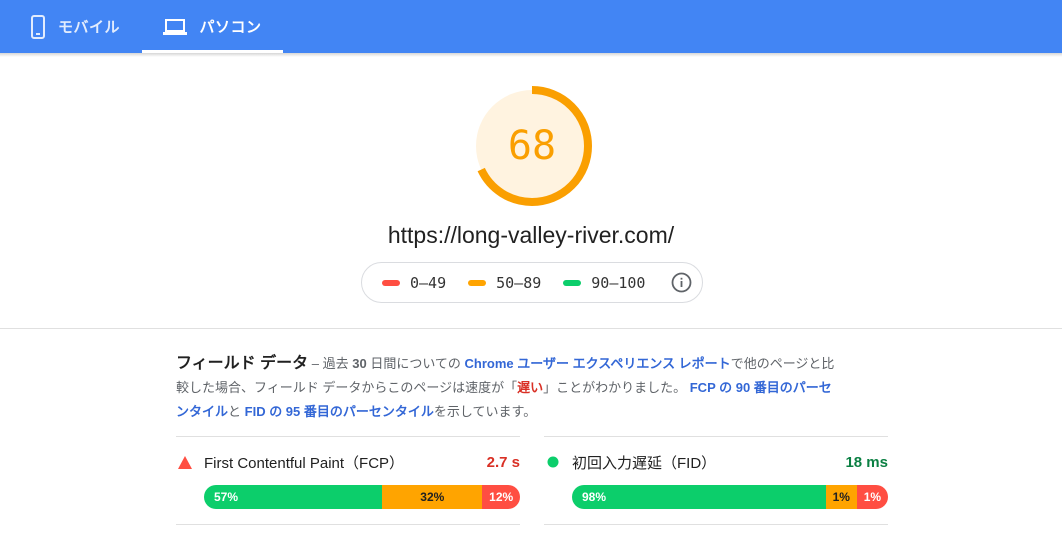  Describe the element at coordinates (38, 26) in the screenshot. I see `smartphone-icon` at that location.